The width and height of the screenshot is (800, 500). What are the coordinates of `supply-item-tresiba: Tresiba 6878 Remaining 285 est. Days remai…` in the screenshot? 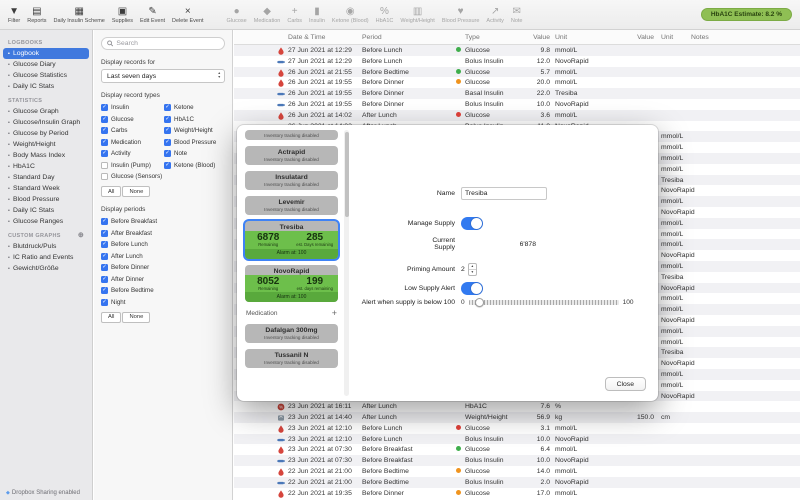 It's located at (291, 240).